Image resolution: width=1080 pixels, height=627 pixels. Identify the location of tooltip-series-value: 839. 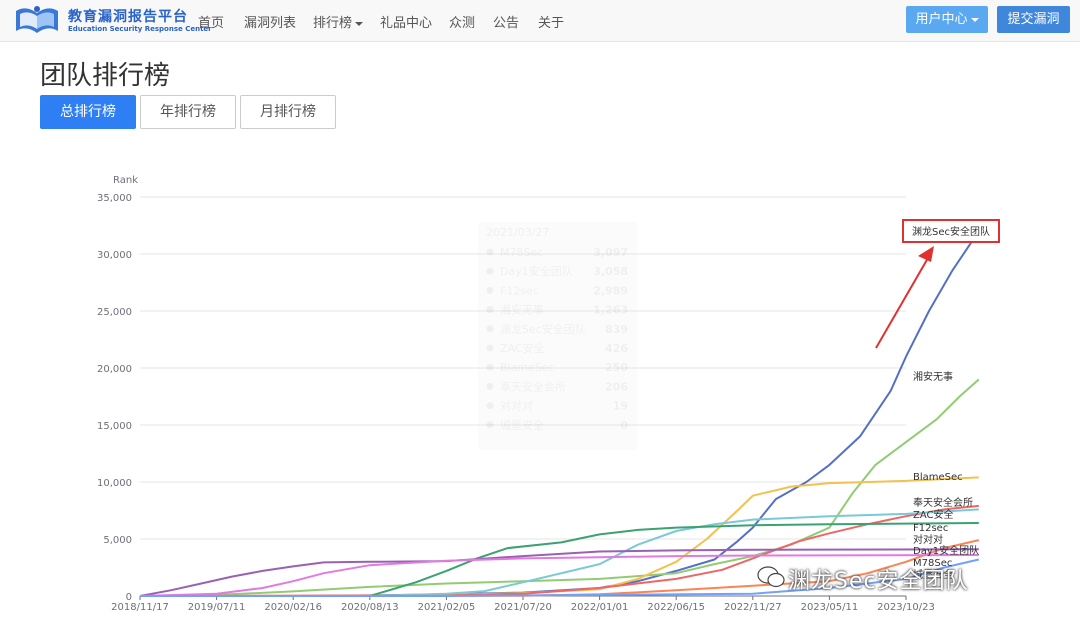
(616, 329).